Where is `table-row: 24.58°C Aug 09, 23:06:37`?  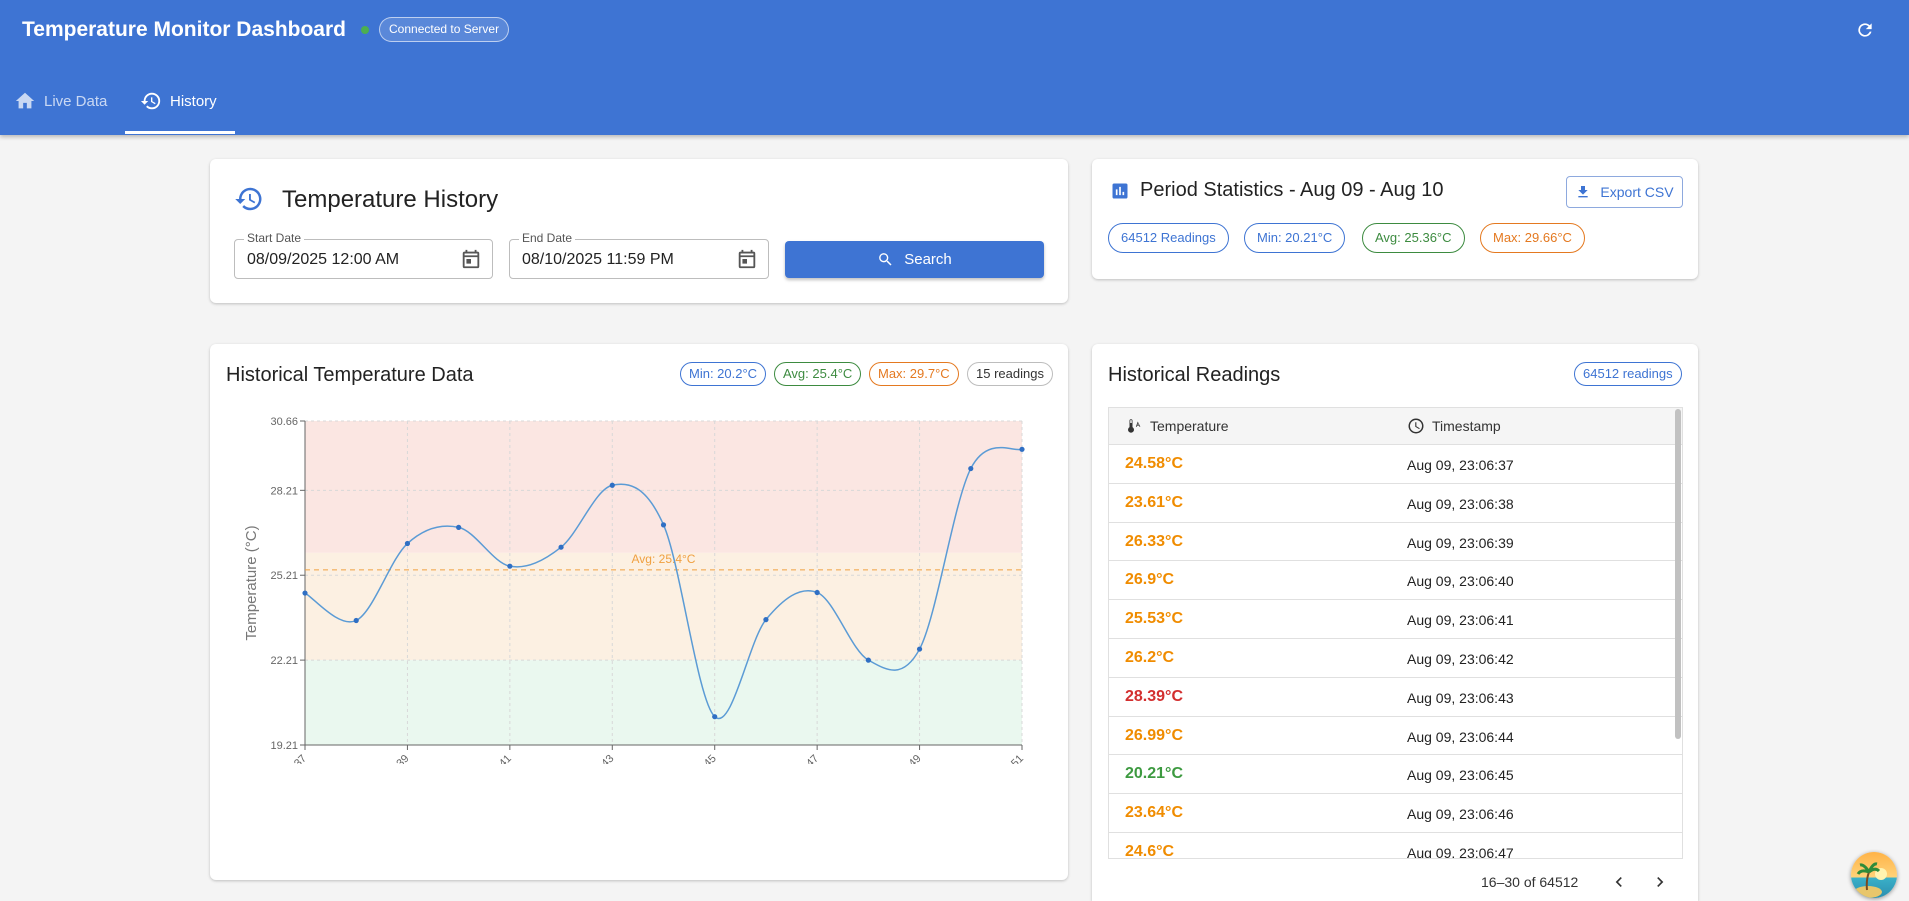 table-row: 24.58°C Aug 09, 23:06:37 is located at coordinates (1395, 464).